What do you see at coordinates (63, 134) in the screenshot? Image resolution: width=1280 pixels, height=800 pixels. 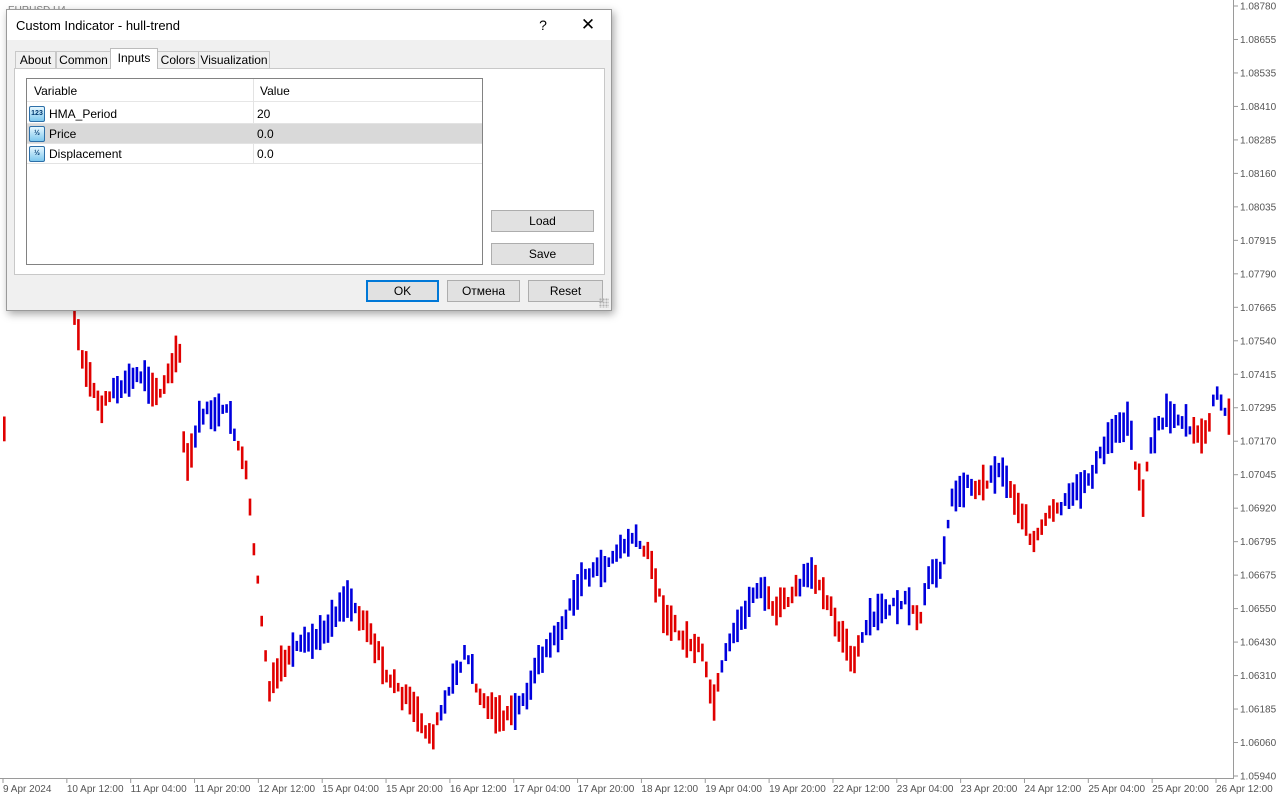 I see `input-name: Price` at bounding box center [63, 134].